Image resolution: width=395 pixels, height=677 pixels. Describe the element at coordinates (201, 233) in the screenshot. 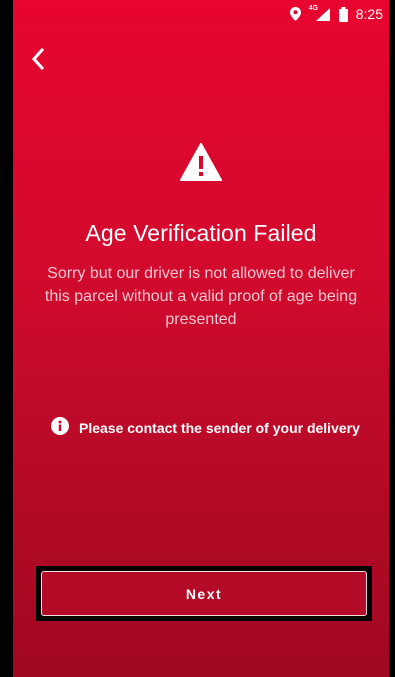

I see `page-title: Age Verification Failed` at that location.